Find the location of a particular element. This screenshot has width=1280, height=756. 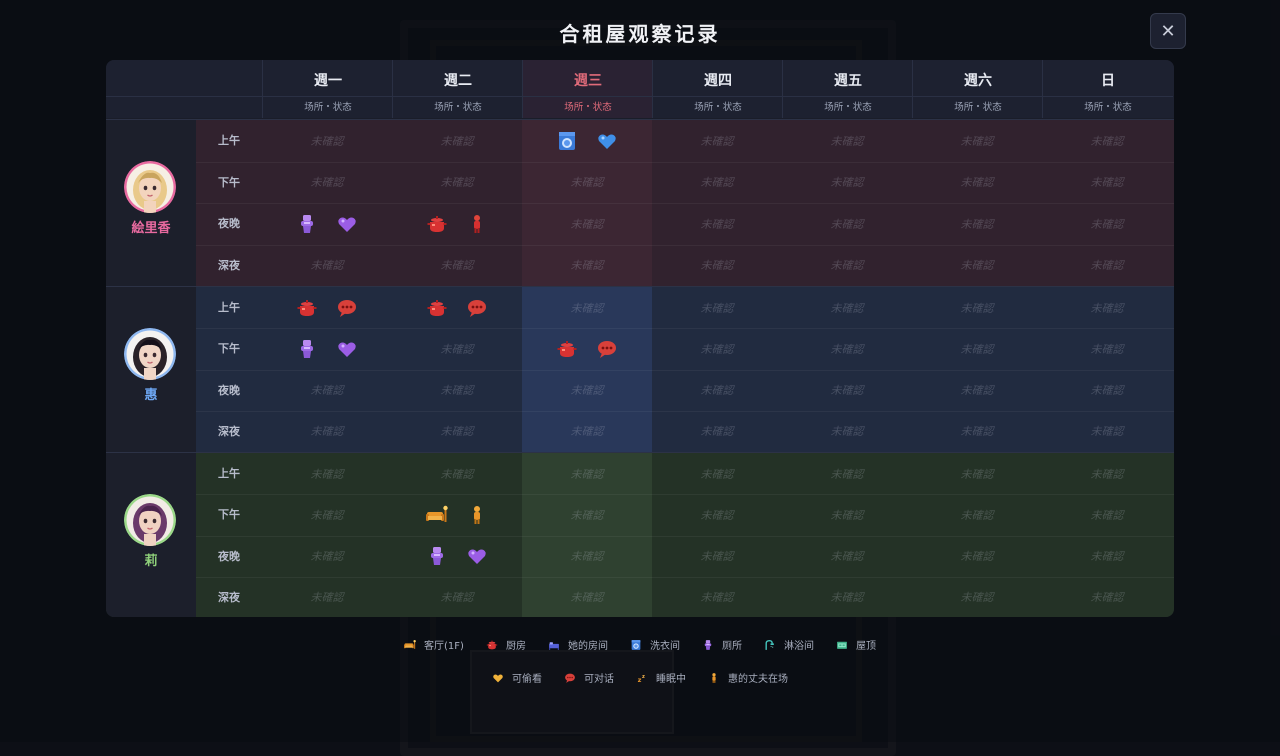

header-corner-divider is located at coordinates (184, 96).